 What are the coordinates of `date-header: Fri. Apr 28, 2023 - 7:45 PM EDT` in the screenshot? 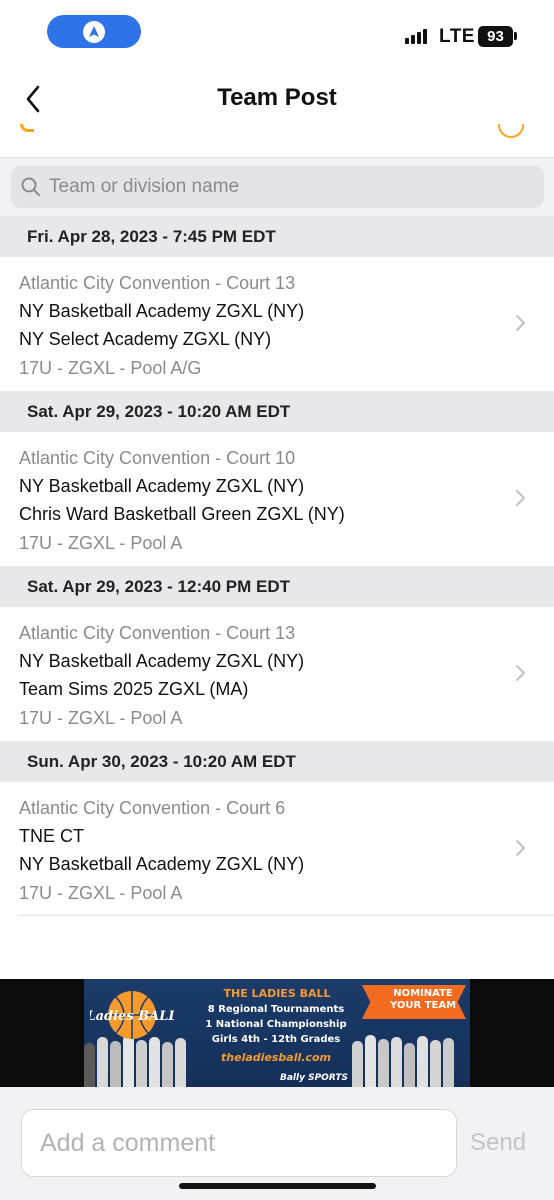 It's located at (277, 236).